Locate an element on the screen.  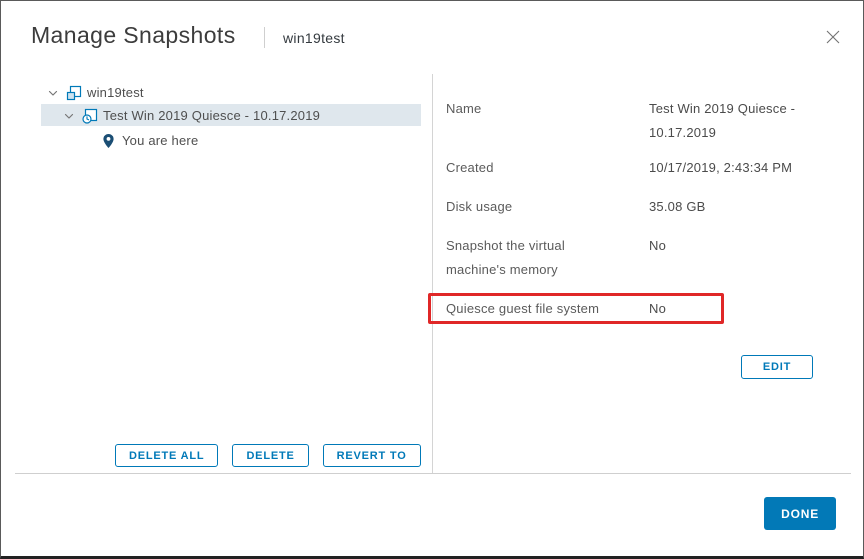
detail-value: Test Win 2019 Quiesce - 10.17.2019 is located at coordinates (722, 120).